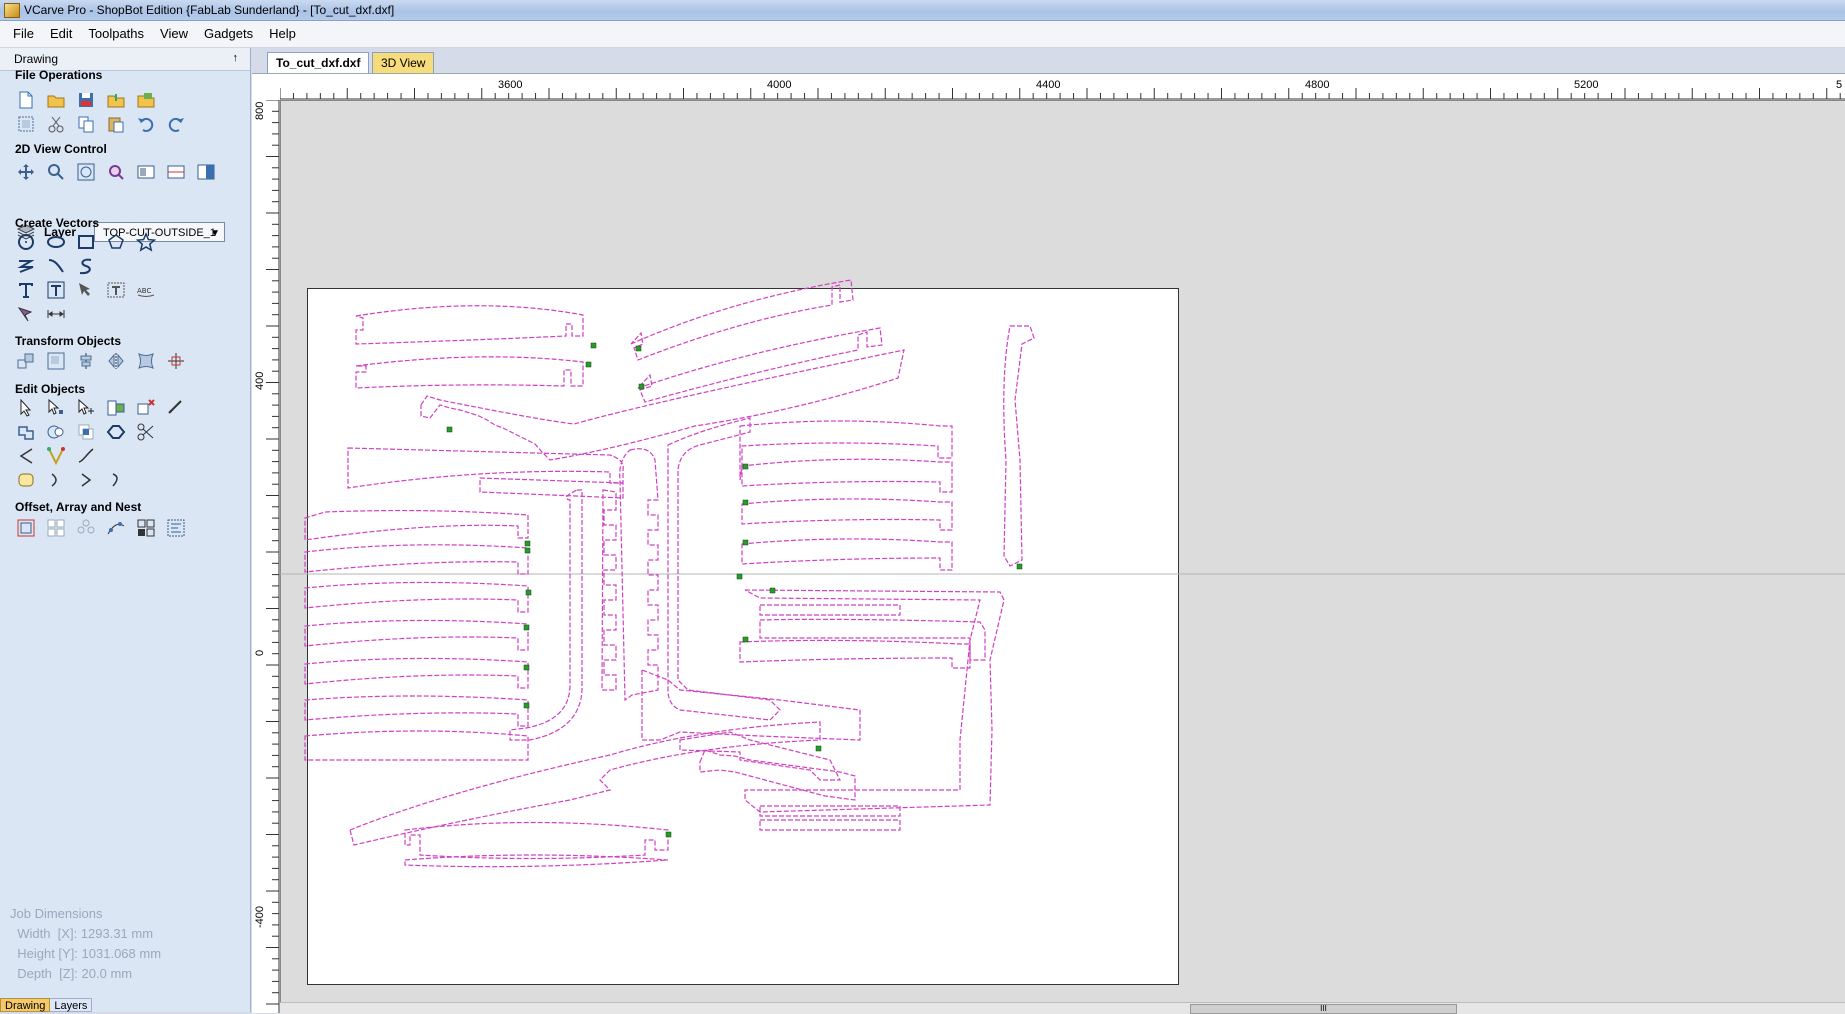 The height and width of the screenshot is (1014, 1845). Describe the element at coordinates (56, 480) in the screenshot. I see `smart-smooth-icon` at that location.